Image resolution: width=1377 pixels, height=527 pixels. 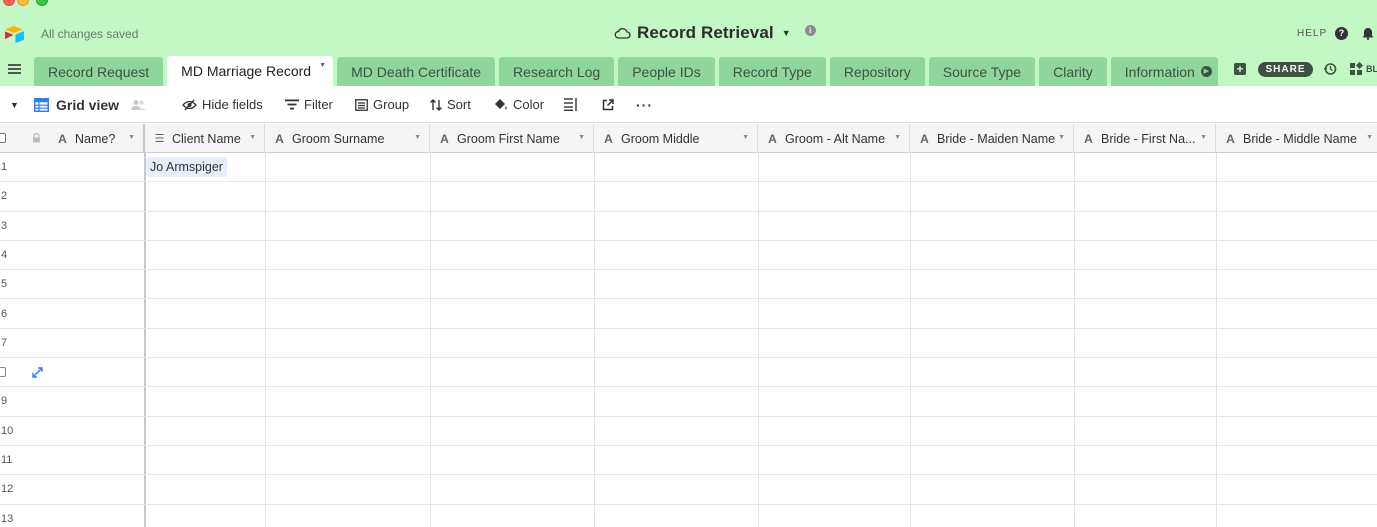 What do you see at coordinates (1341, 33) in the screenshot?
I see `help-icon: ?` at bounding box center [1341, 33].